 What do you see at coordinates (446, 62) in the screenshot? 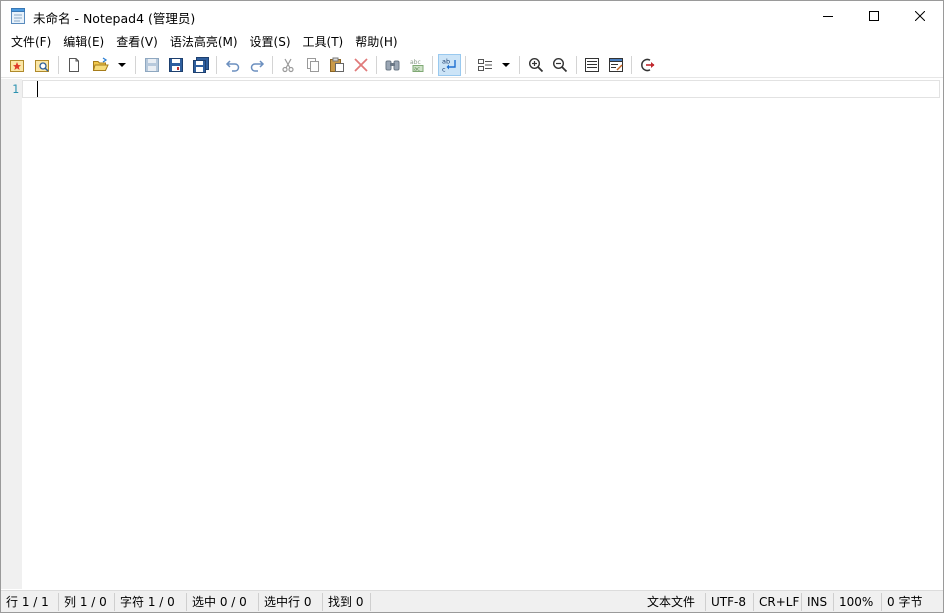
I see `svg-text: ab` at bounding box center [446, 62].